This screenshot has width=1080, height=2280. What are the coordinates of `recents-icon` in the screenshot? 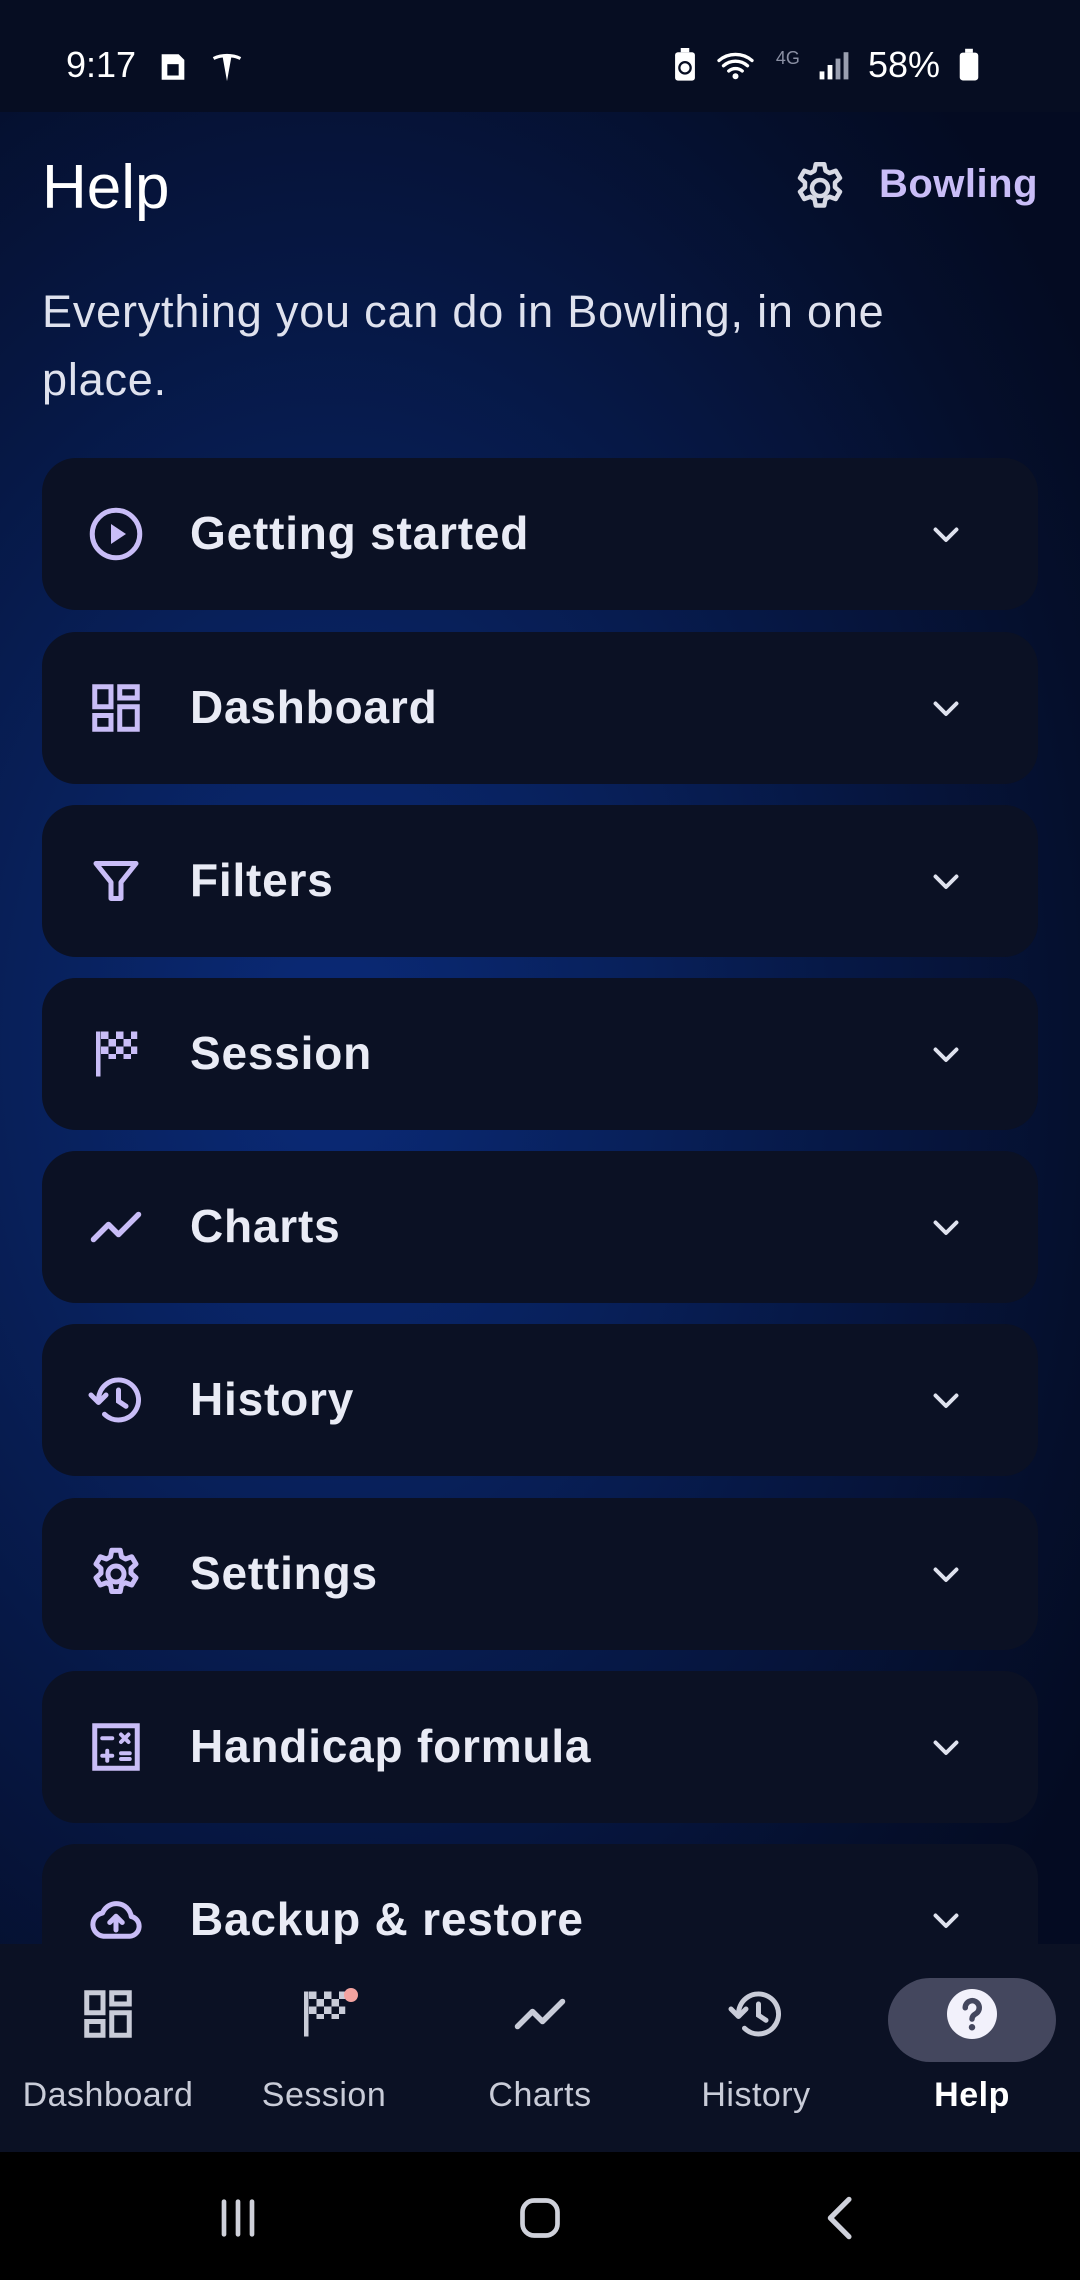 It's located at (238, 2218).